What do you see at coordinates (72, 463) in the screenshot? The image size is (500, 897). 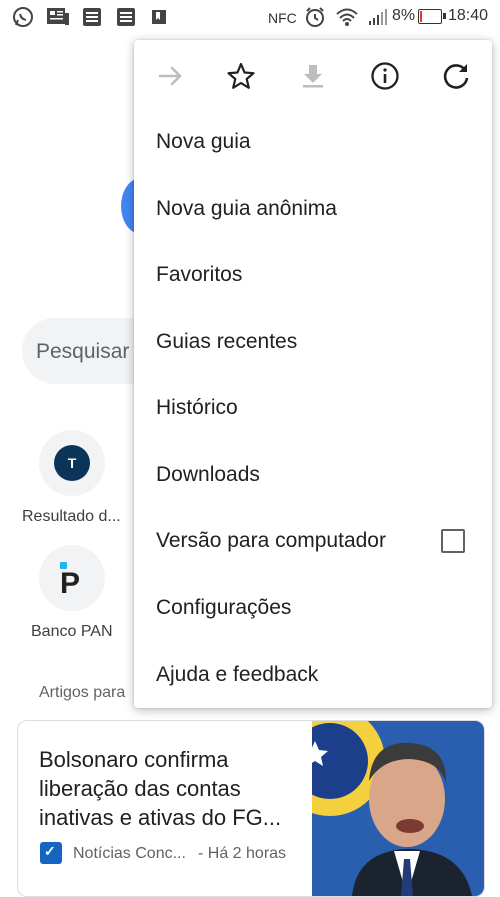 I see `shortcut-icon: T` at bounding box center [72, 463].